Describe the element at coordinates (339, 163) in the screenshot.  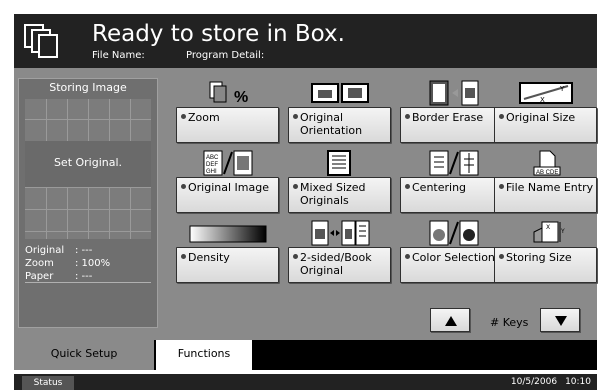
I see `mixed-size-icon` at that location.